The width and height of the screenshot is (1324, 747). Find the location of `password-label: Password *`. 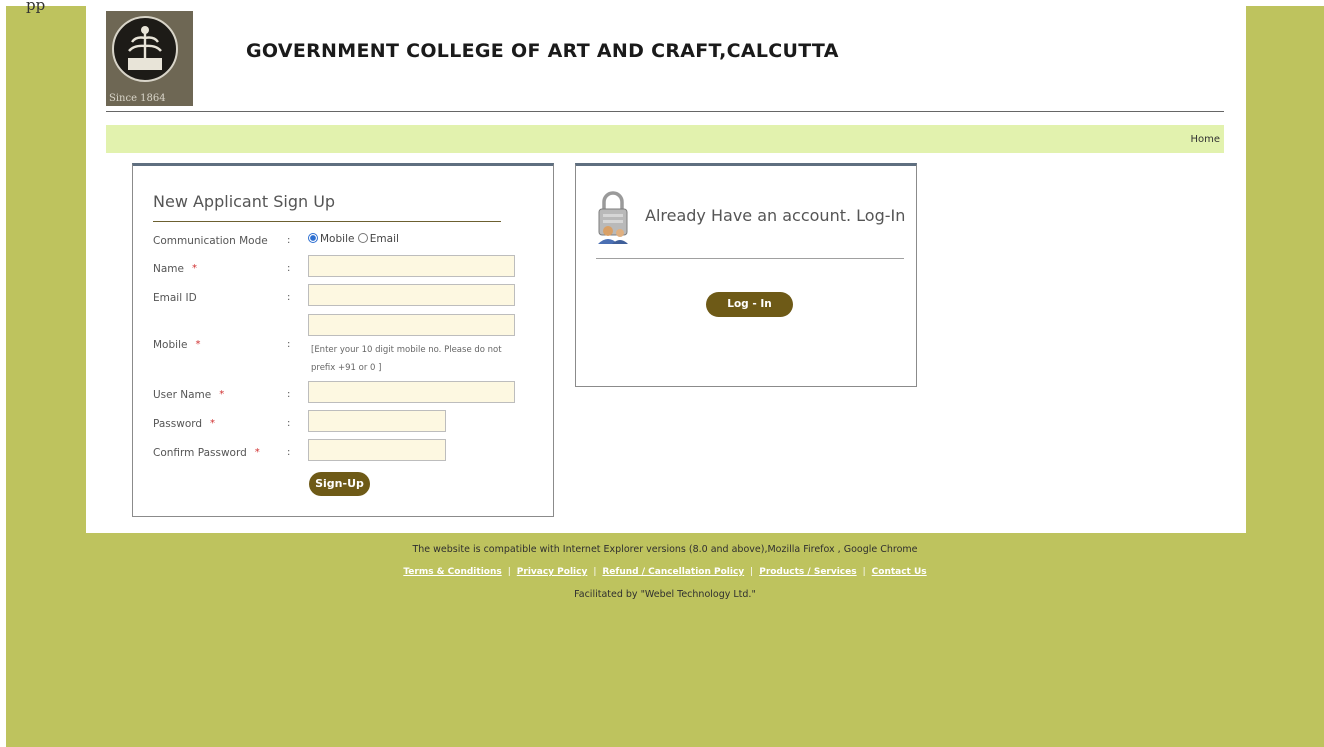

password-label: Password * is located at coordinates (184, 424).